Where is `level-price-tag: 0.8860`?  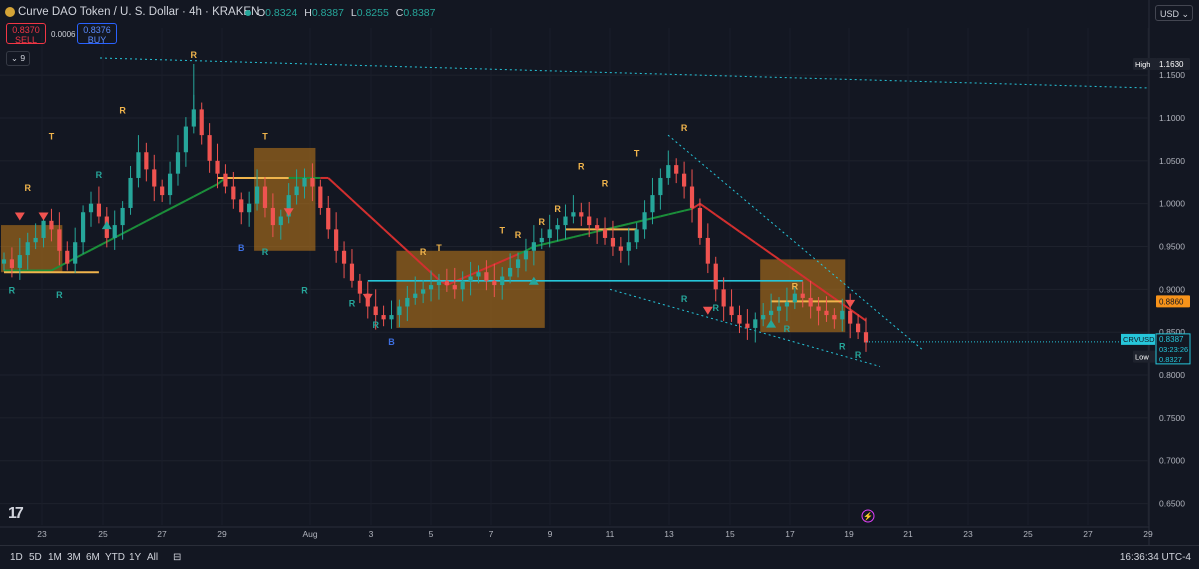 level-price-tag: 0.8860 is located at coordinates (1171, 301).